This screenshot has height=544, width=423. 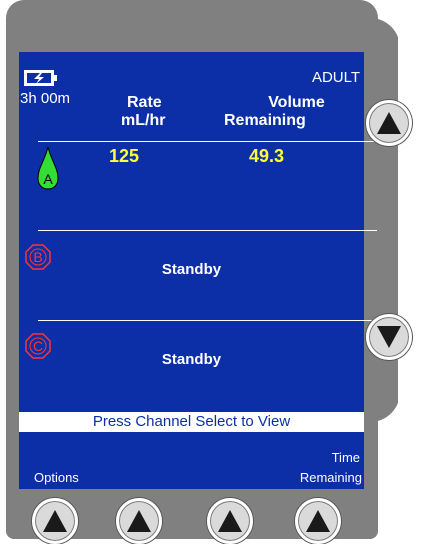 I want to click on down-arrow-icon, so click(x=389, y=337).